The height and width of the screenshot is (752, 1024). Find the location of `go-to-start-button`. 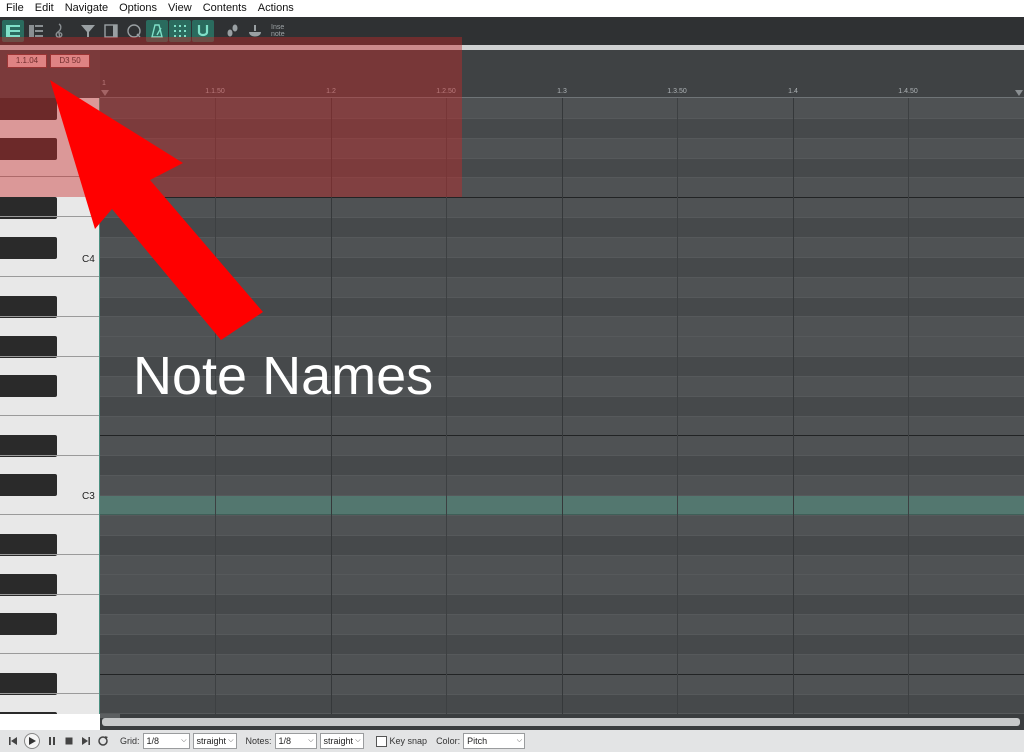

go-to-start-button is located at coordinates (12, 741).